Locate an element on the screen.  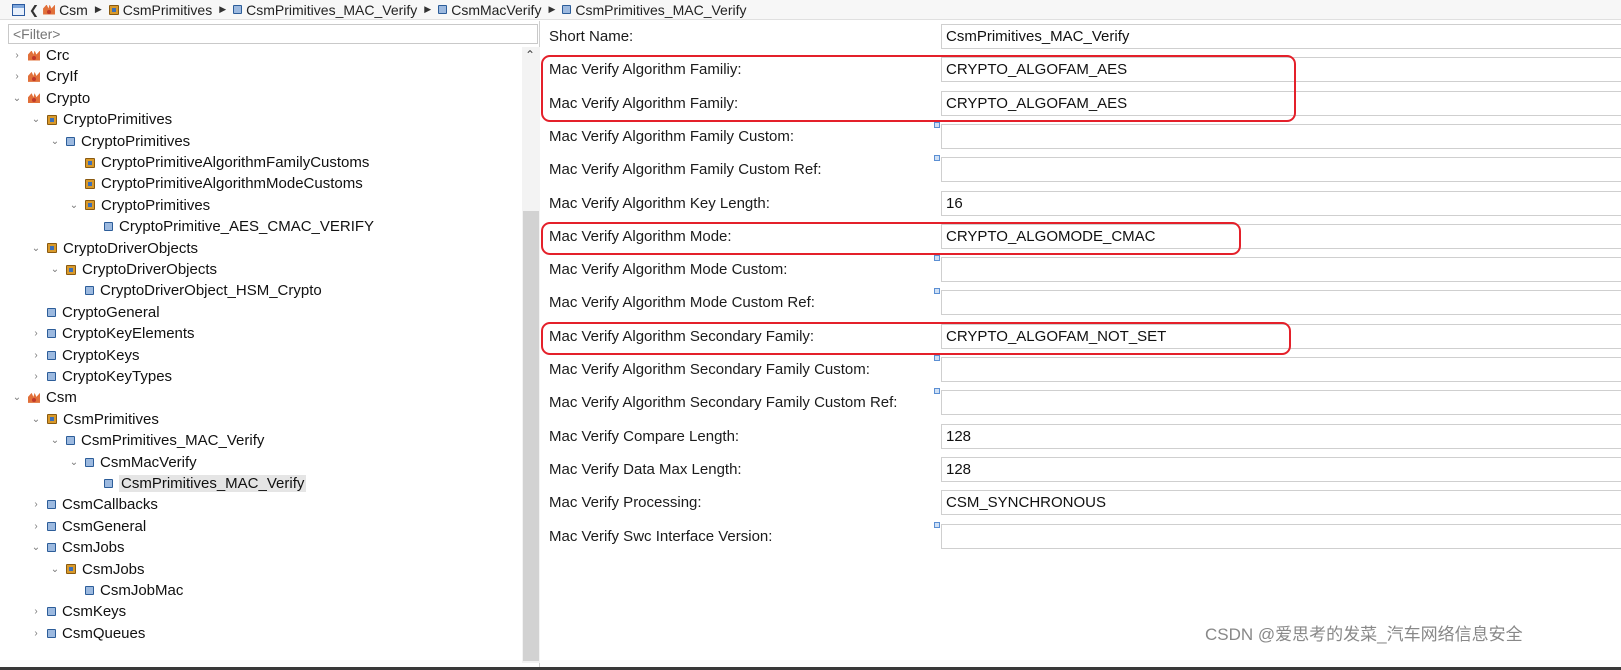
editor-icon is located at coordinates (18, 9).